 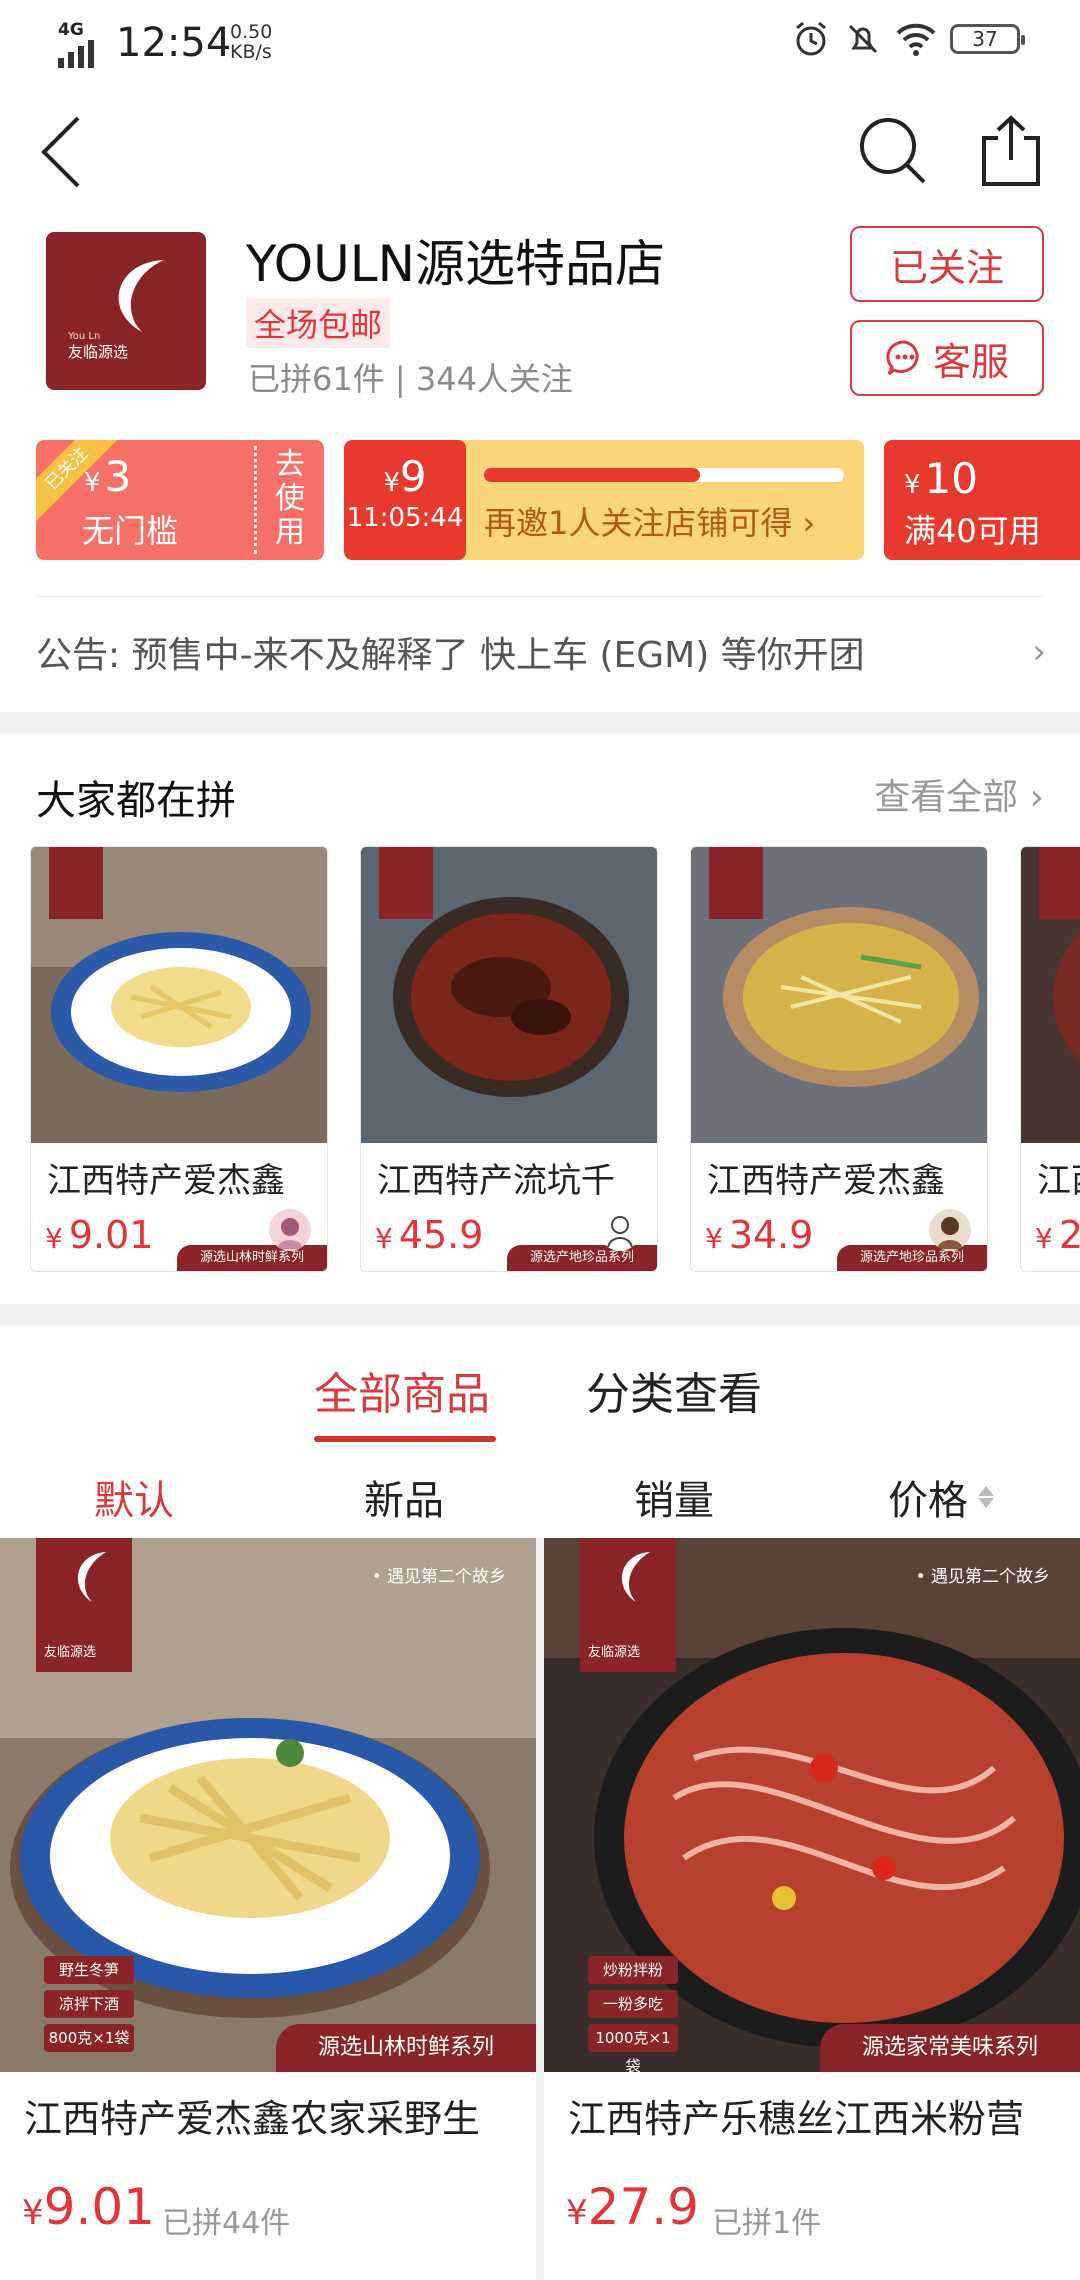 What do you see at coordinates (91, 1577) in the screenshot?
I see `crescent-icon` at bounding box center [91, 1577].